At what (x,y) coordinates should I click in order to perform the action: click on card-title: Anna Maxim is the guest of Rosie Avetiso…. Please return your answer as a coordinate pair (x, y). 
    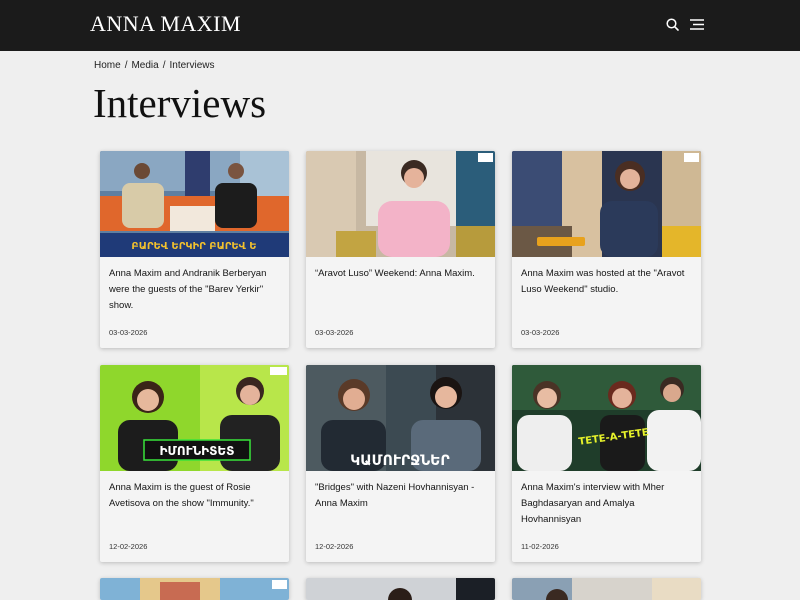
    Looking at the image, I should click on (195, 496).